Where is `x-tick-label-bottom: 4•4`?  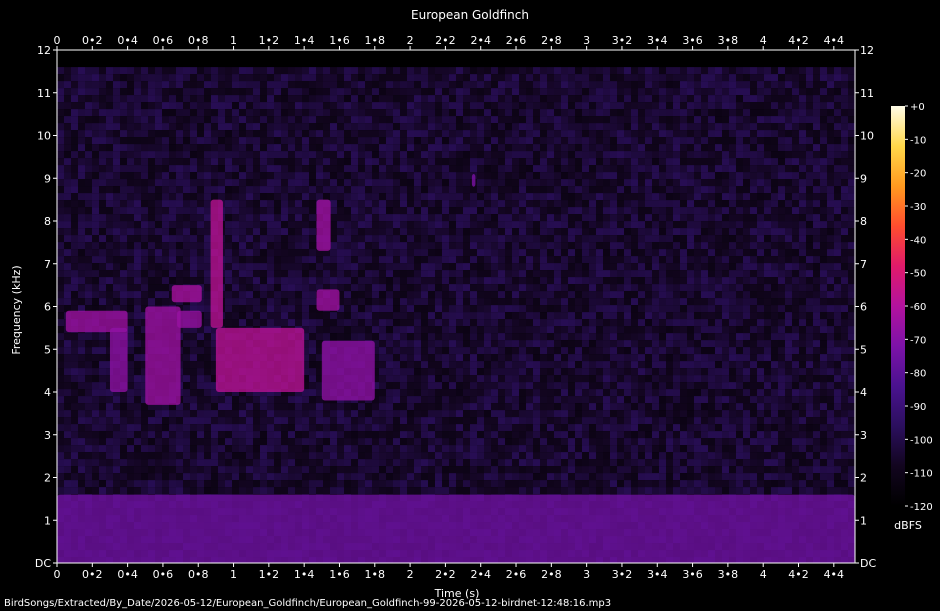 x-tick-label-bottom: 4•4 is located at coordinates (834, 574).